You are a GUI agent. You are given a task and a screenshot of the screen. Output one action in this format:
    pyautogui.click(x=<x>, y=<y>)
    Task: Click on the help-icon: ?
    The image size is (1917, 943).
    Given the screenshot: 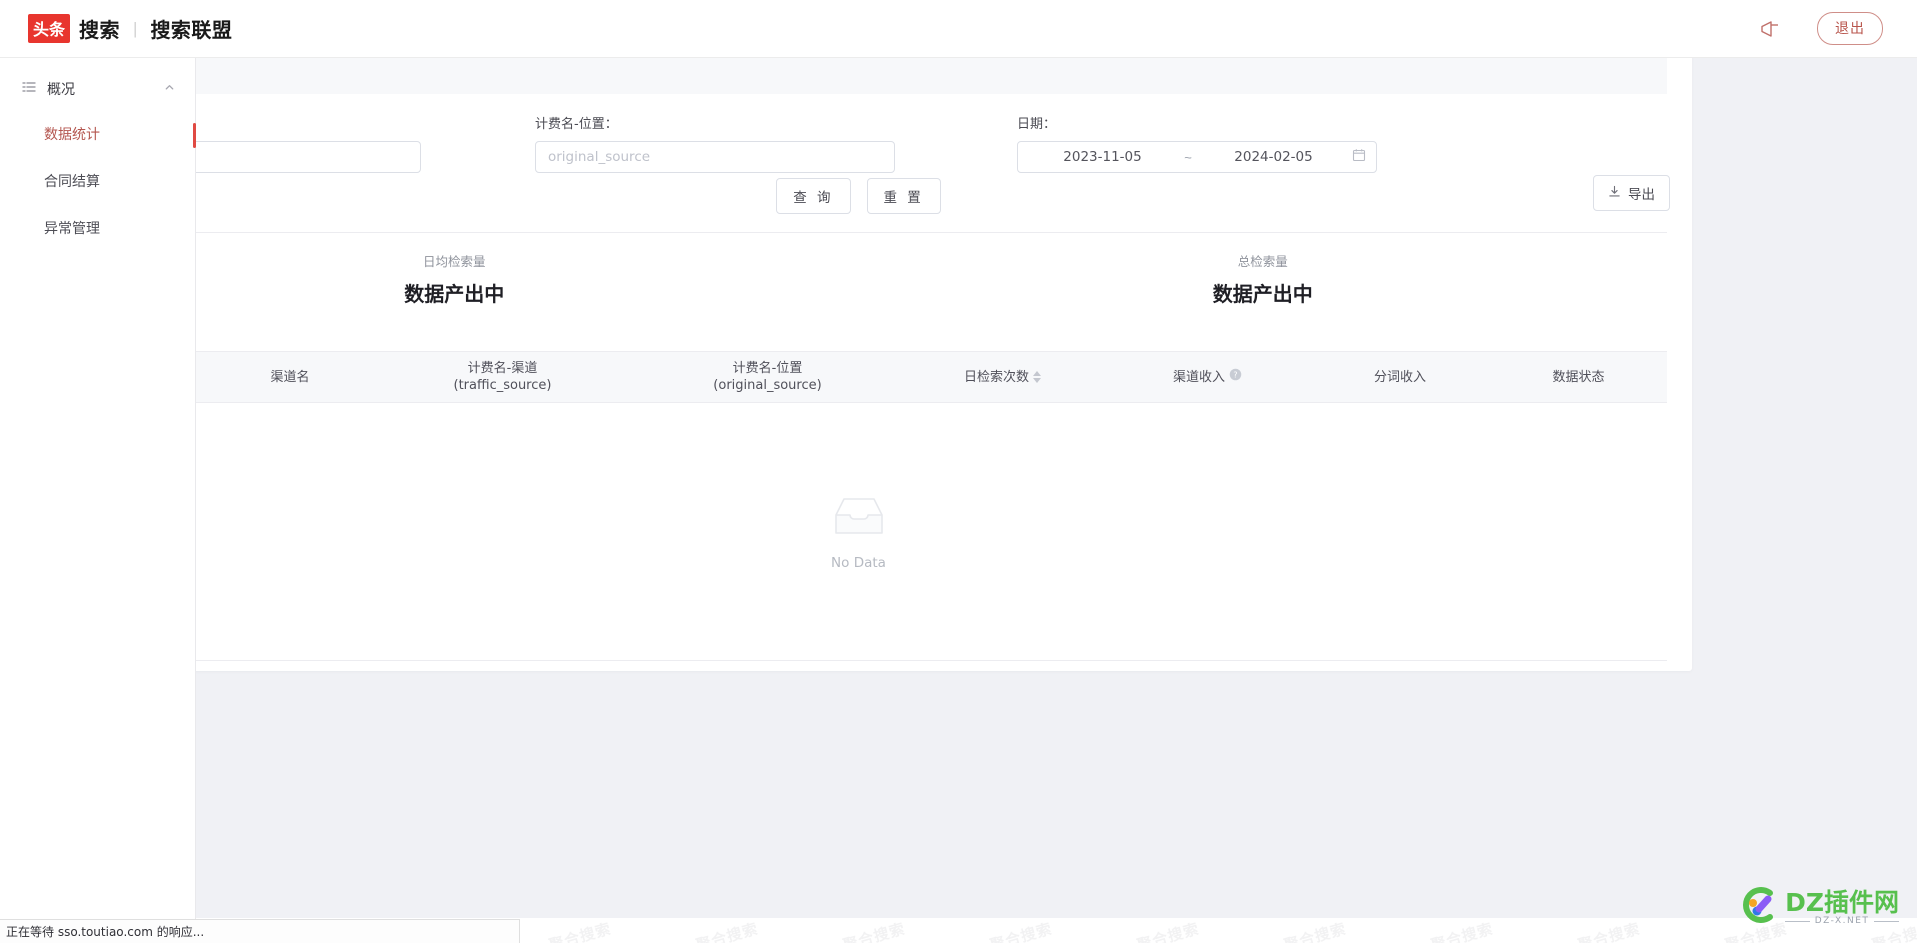 What is the action you would take?
    pyautogui.click(x=1235, y=377)
    